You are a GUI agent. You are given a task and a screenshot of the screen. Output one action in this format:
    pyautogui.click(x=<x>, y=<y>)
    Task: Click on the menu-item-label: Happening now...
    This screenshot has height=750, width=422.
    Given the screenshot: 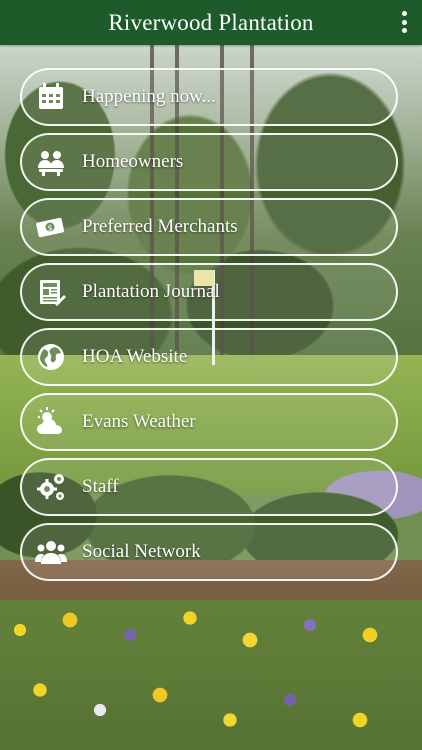 What is the action you would take?
    pyautogui.click(x=149, y=96)
    